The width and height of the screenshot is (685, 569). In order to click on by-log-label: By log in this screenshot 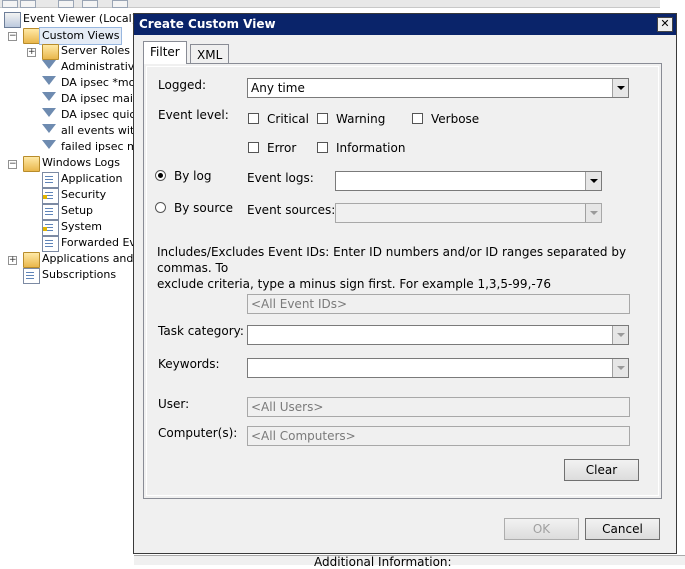, I will do `click(193, 176)`.